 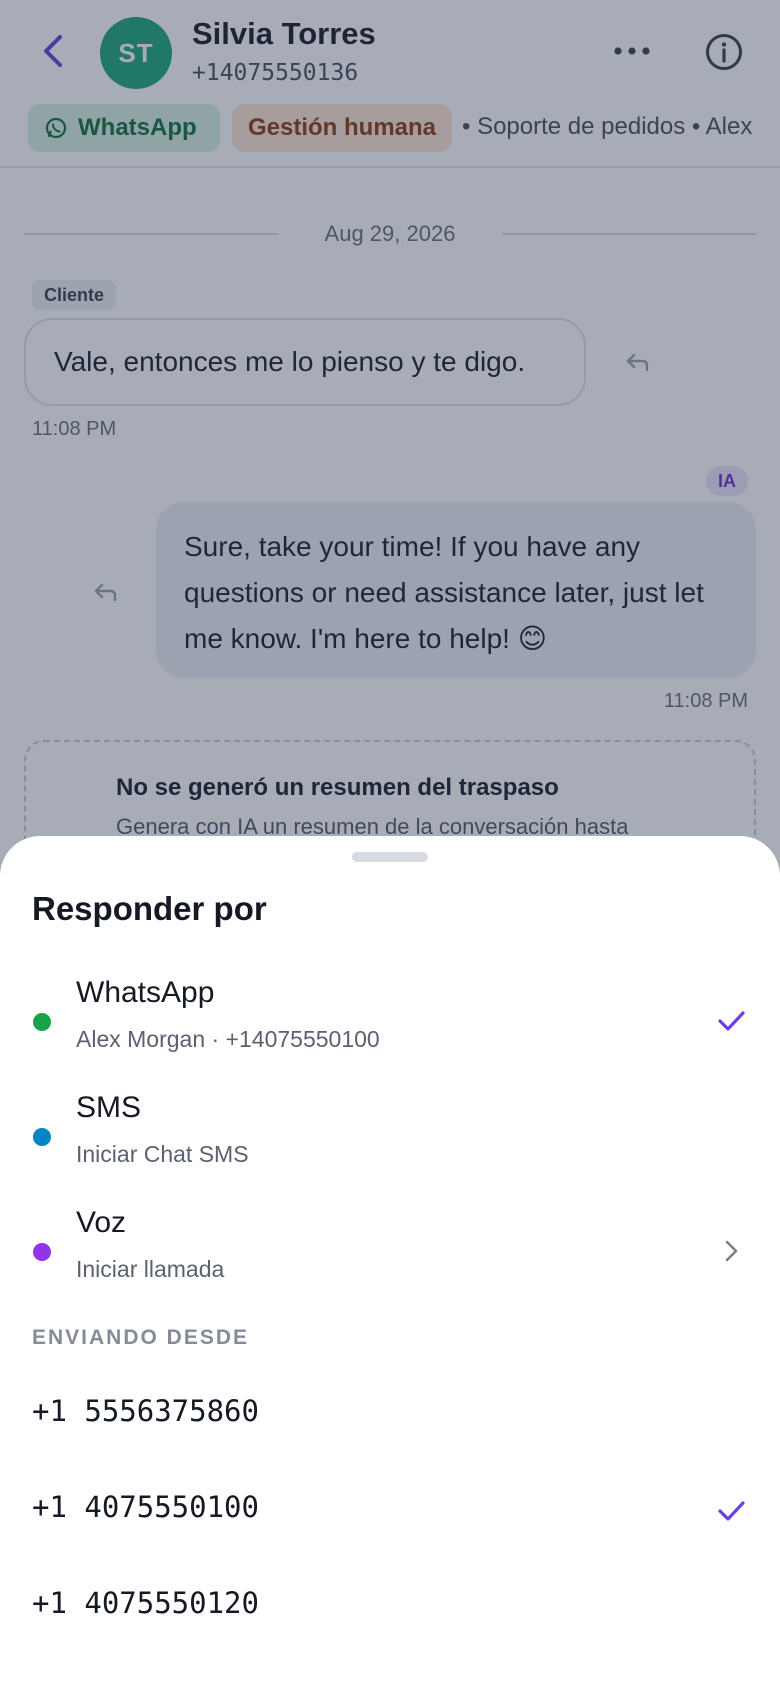 What do you see at coordinates (390, 1022) in the screenshot?
I see `channel-option-whatsapp: WhatsApp Alex Morgan · +14075550100` at bounding box center [390, 1022].